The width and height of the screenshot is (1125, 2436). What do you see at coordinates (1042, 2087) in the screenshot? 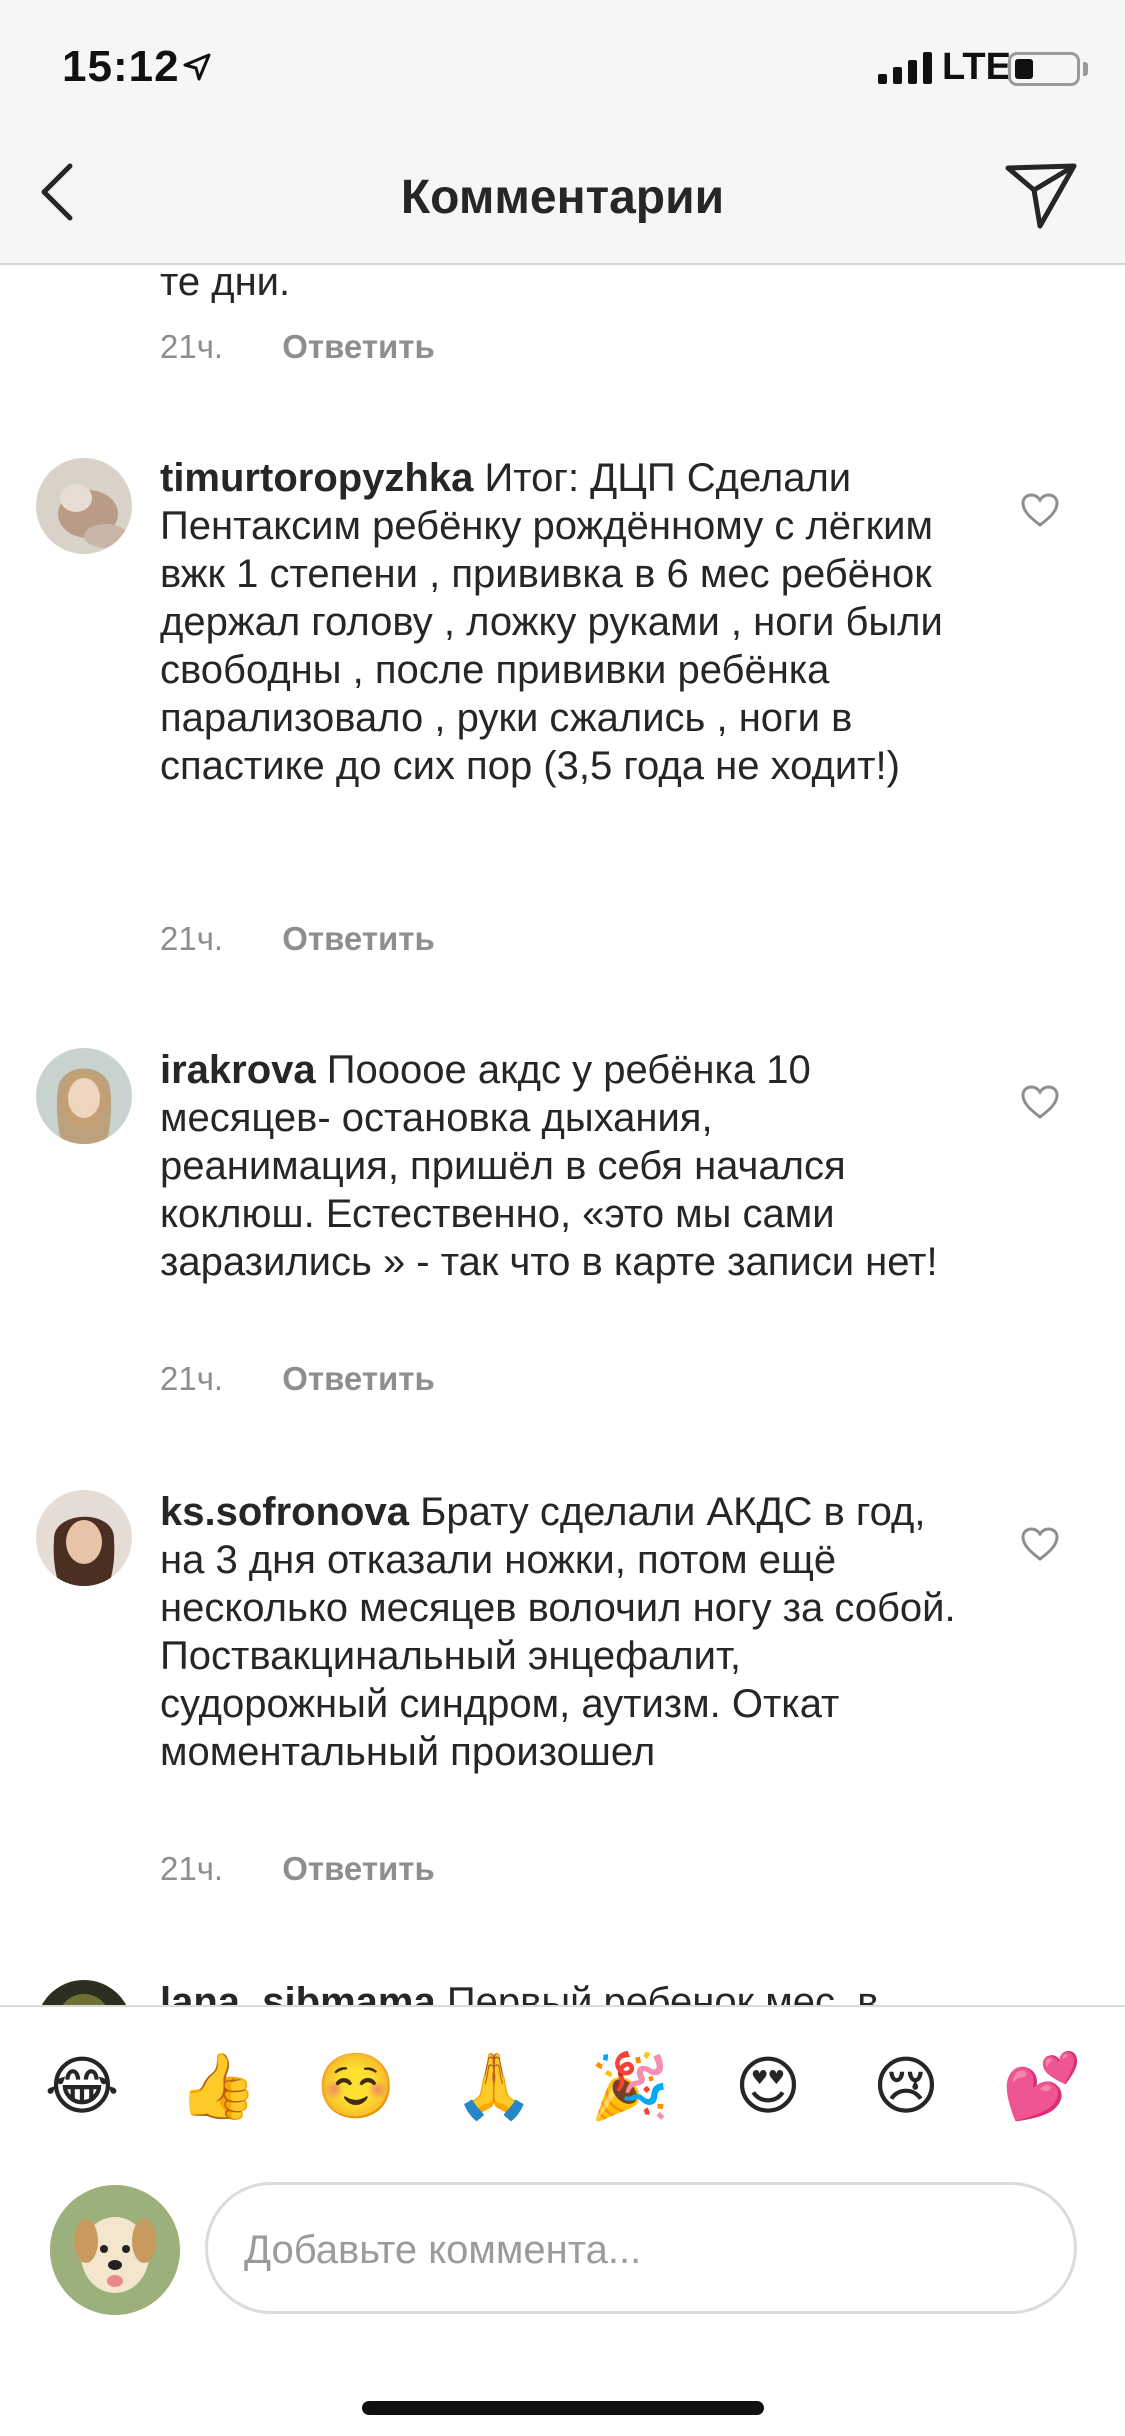
I see `emoji-two-hearts: 💕` at bounding box center [1042, 2087].